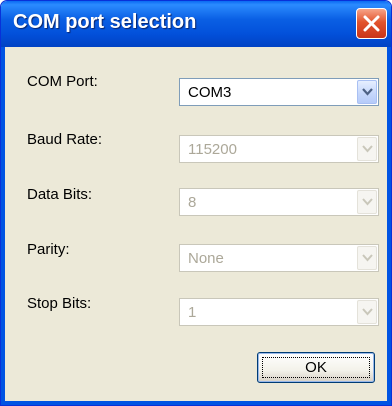 This screenshot has height=406, width=392. What do you see at coordinates (62, 81) in the screenshot?
I see `com-port-label: COM Port:` at bounding box center [62, 81].